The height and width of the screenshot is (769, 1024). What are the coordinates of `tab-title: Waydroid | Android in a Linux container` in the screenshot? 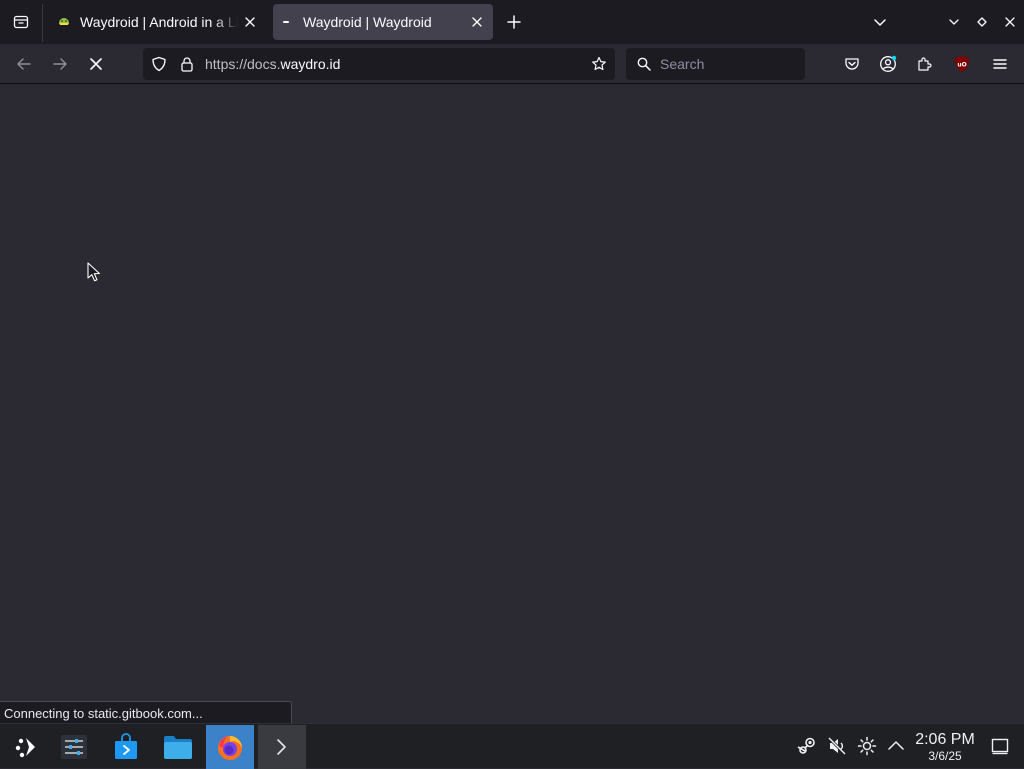 It's located at (159, 22).